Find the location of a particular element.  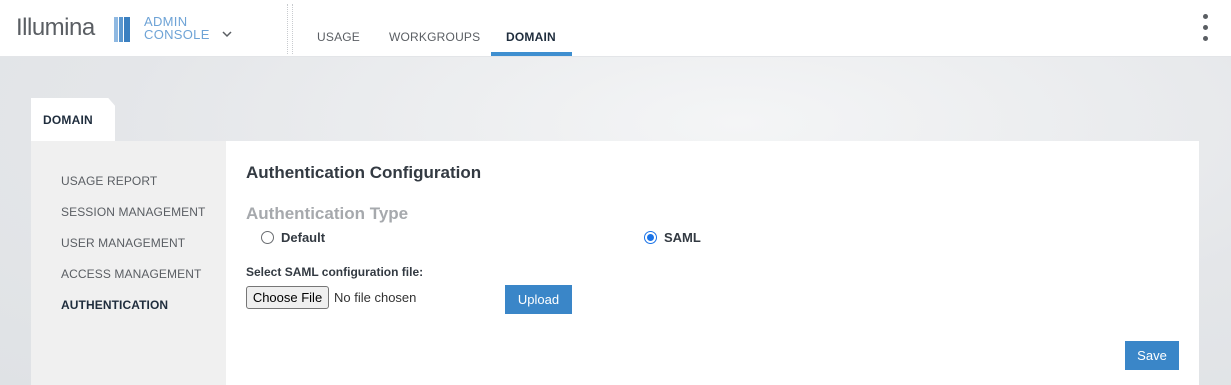

auth-type-heading: Authentication Type is located at coordinates (327, 213).